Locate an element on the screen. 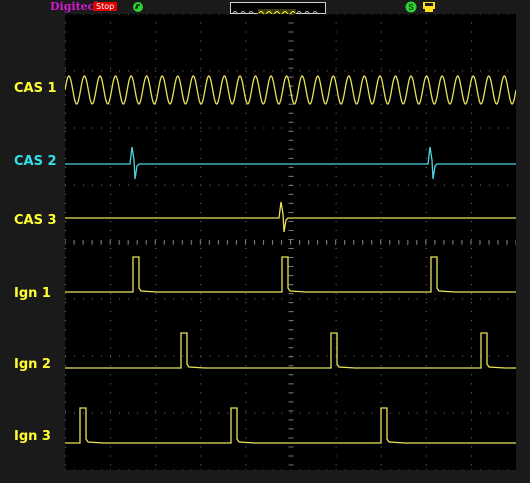 This screenshot has height=483, width=530. channel-status-icons: S is located at coordinates (422, 7).